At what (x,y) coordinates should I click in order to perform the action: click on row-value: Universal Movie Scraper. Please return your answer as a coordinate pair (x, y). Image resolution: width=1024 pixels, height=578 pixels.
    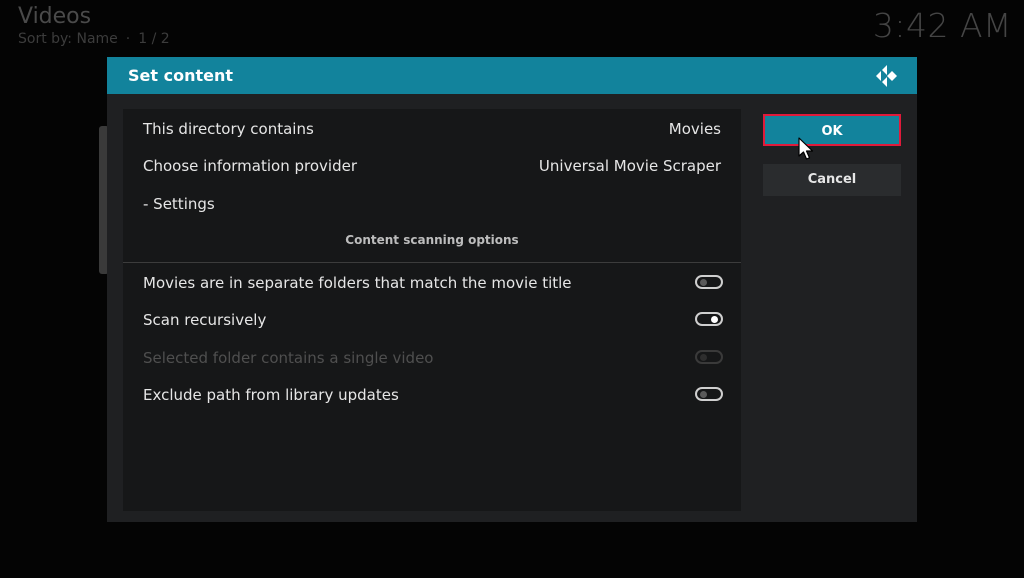
    Looking at the image, I should click on (629, 166).